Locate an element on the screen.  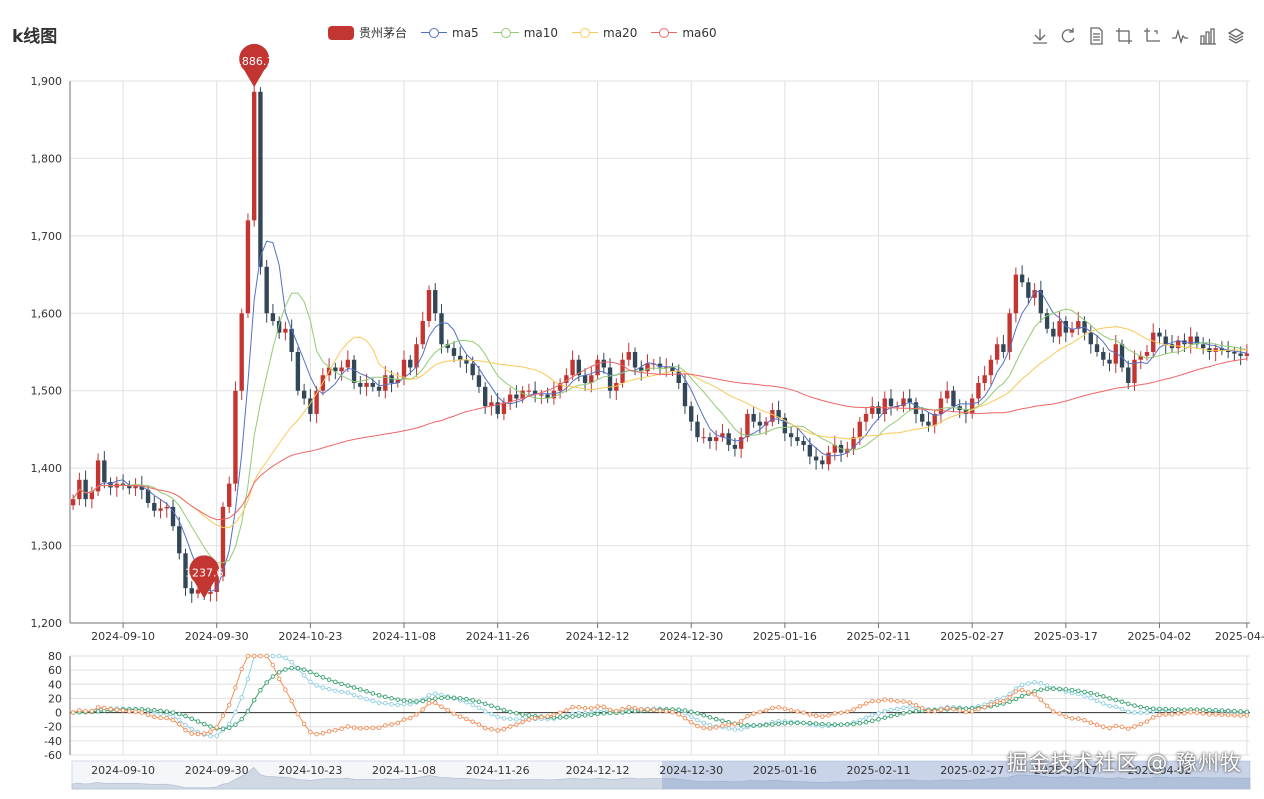
macd-y-tick-label: -20 is located at coordinates (53, 727).